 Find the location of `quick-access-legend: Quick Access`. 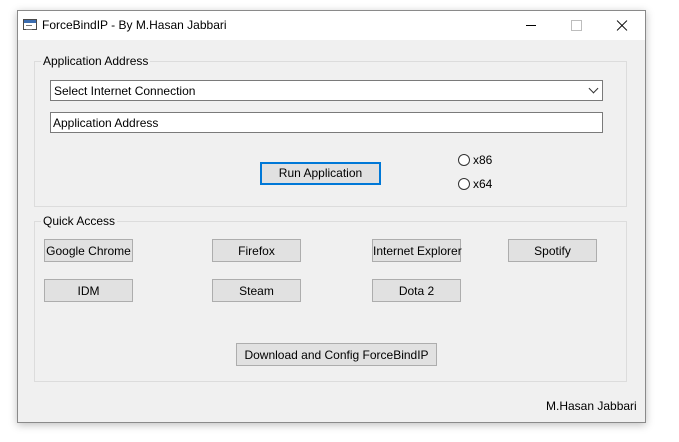

quick-access-legend: Quick Access is located at coordinates (79, 221).